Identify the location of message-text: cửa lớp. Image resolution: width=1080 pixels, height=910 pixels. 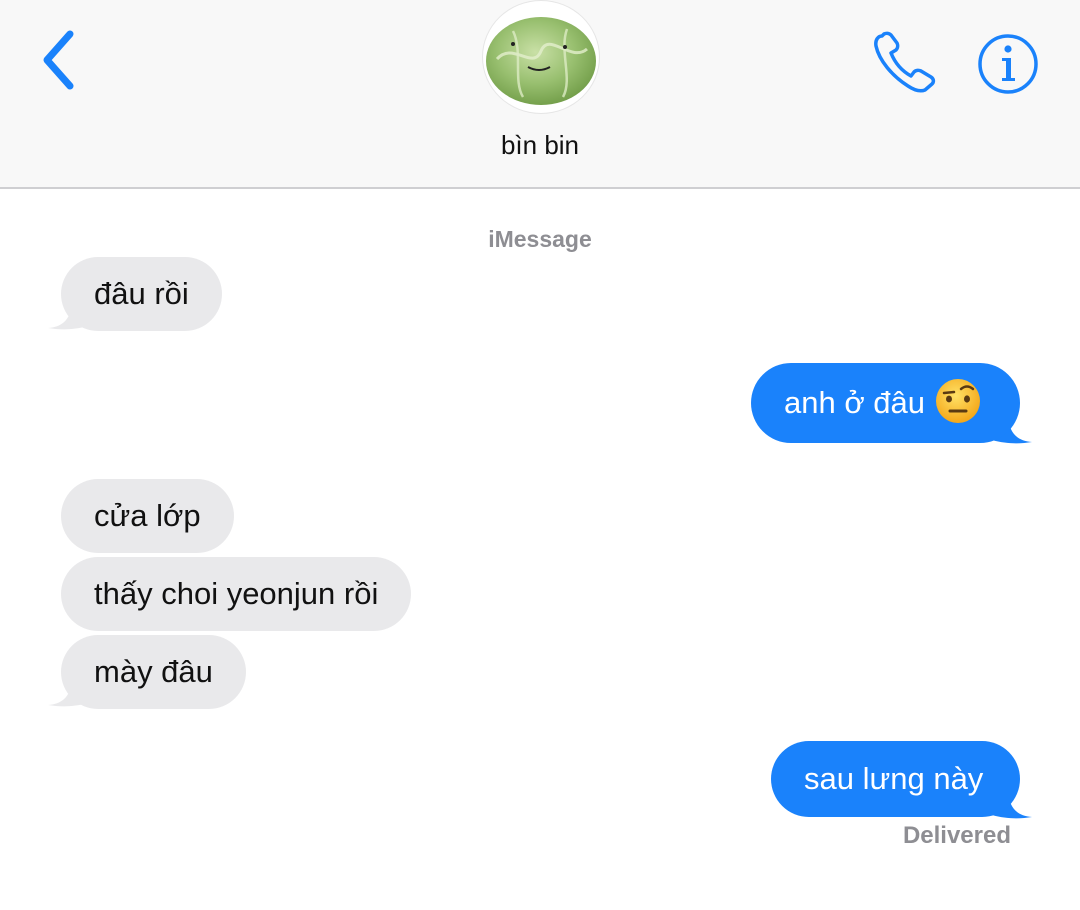
(147, 515).